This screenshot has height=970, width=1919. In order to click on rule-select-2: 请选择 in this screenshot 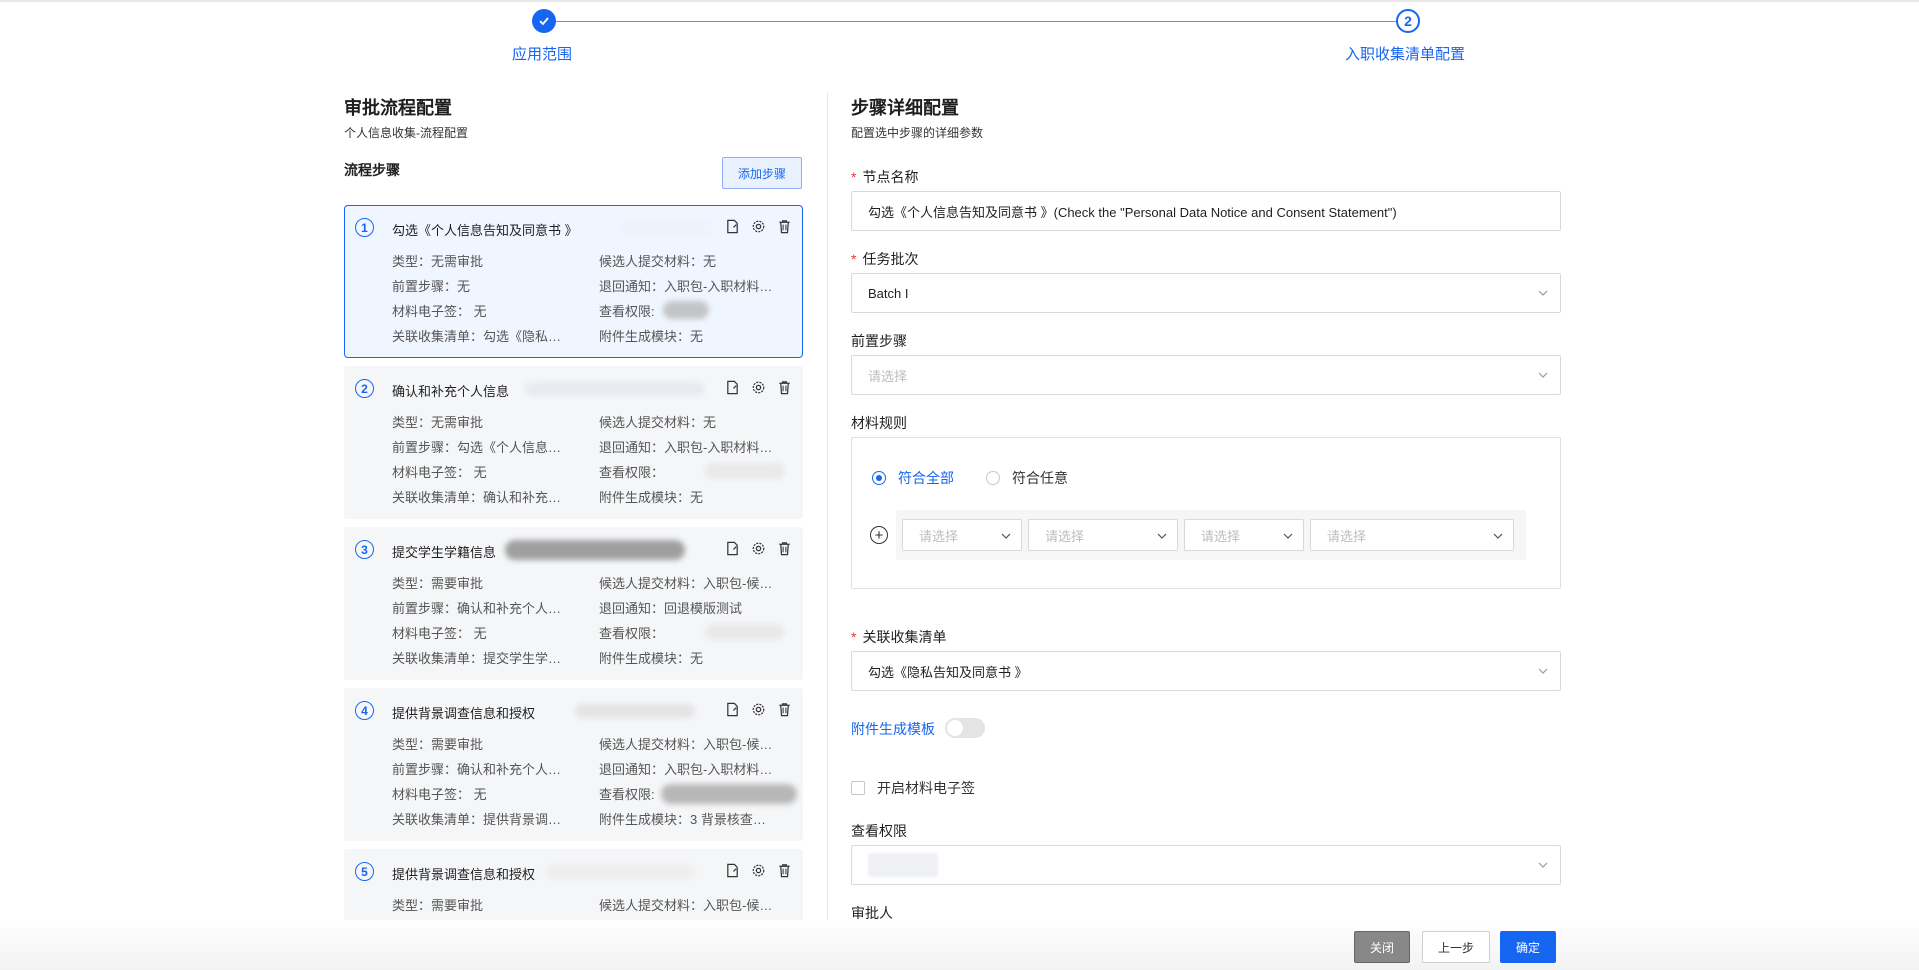, I will do `click(1103, 535)`.